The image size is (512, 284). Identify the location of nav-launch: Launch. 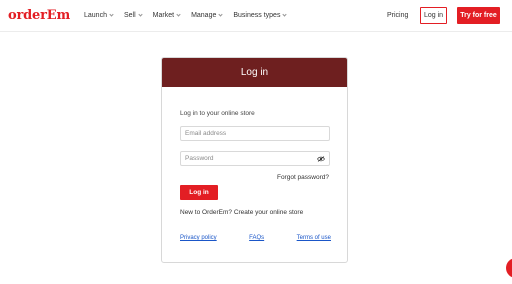
(99, 15).